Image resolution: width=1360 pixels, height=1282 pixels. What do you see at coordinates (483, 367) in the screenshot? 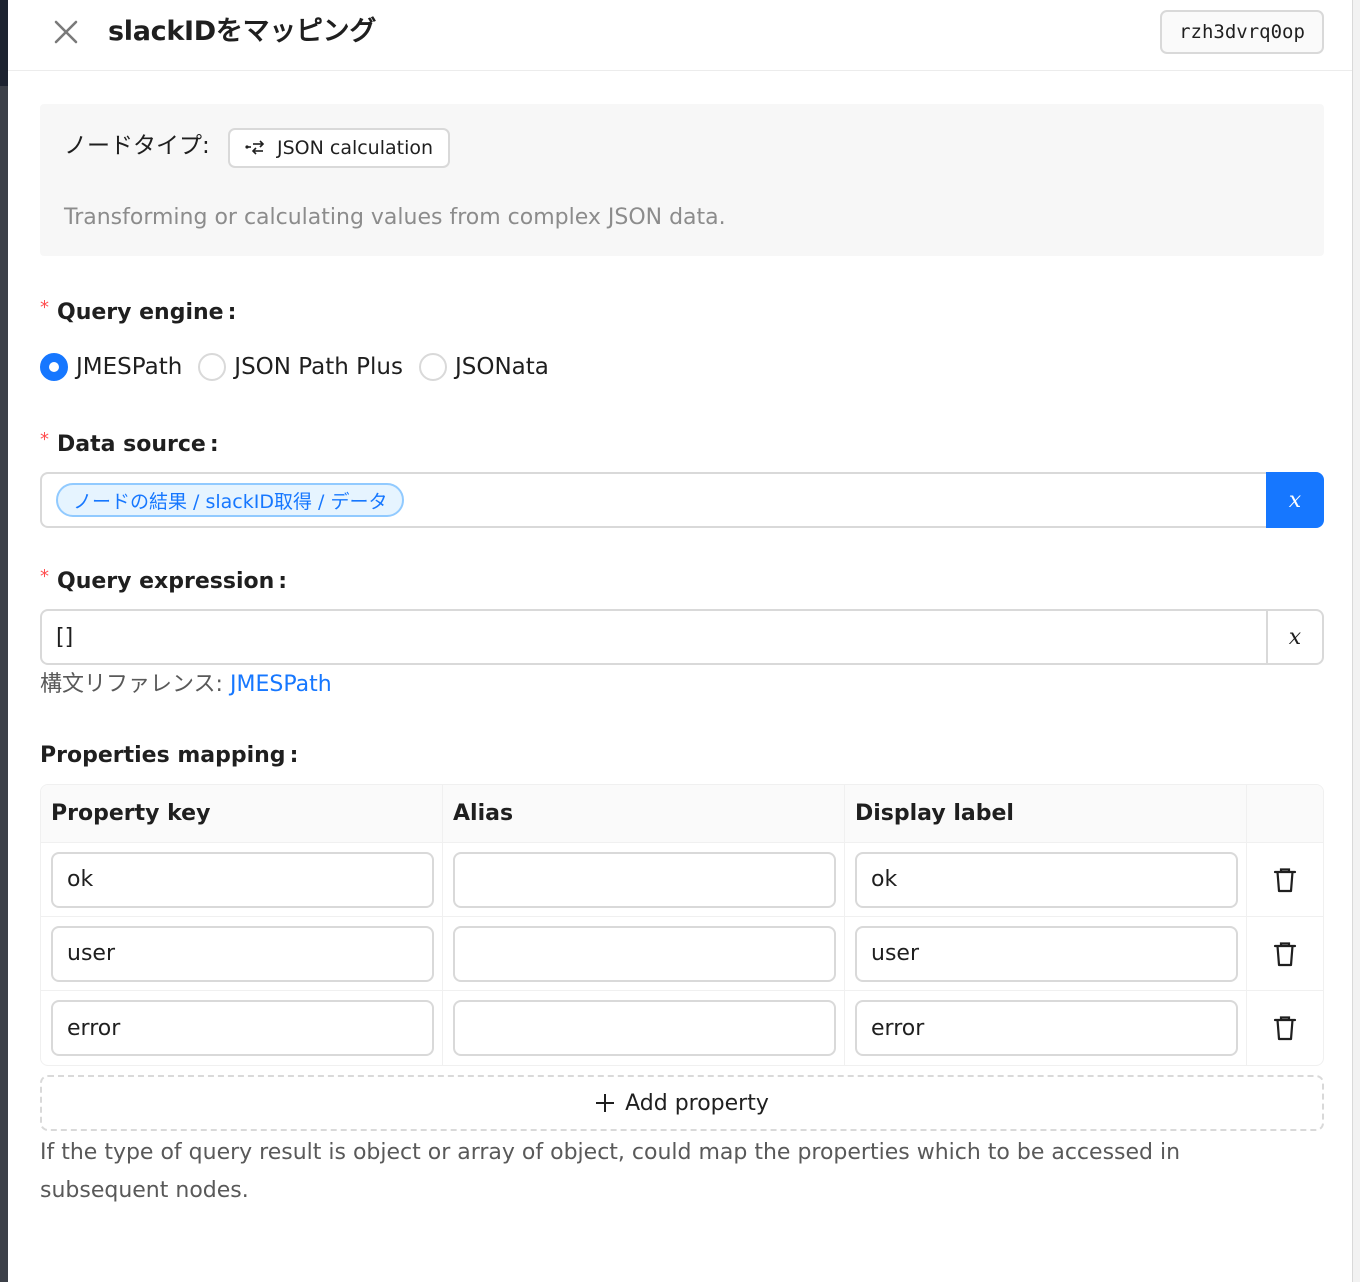
I see `radio-jsonata: JSONata` at bounding box center [483, 367].